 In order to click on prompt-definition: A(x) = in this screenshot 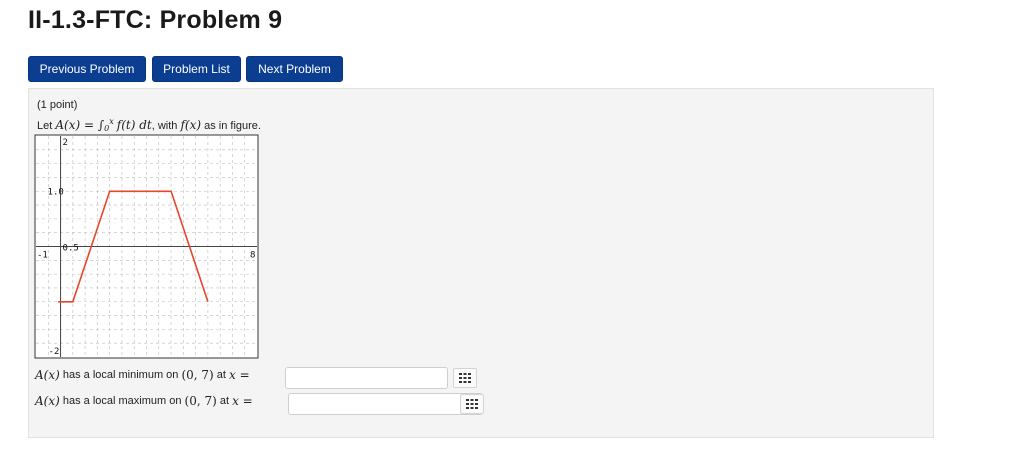, I will do `click(76, 125)`.